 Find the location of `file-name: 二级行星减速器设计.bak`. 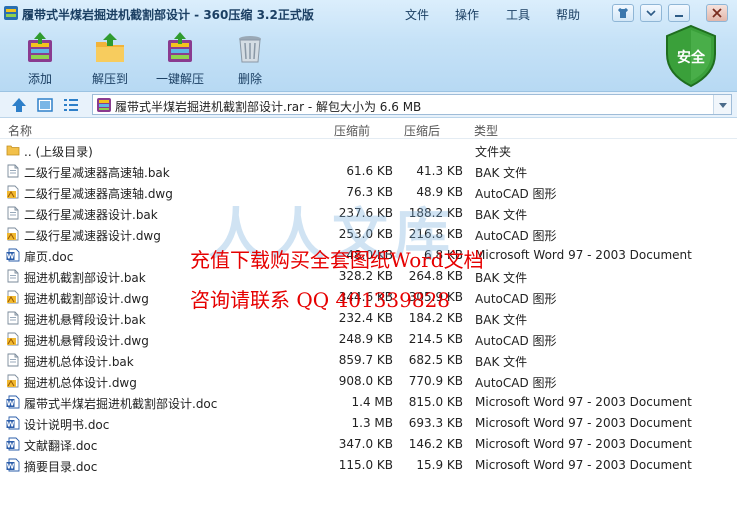

file-name: 二级行星减速器设计.bak is located at coordinates (91, 215).